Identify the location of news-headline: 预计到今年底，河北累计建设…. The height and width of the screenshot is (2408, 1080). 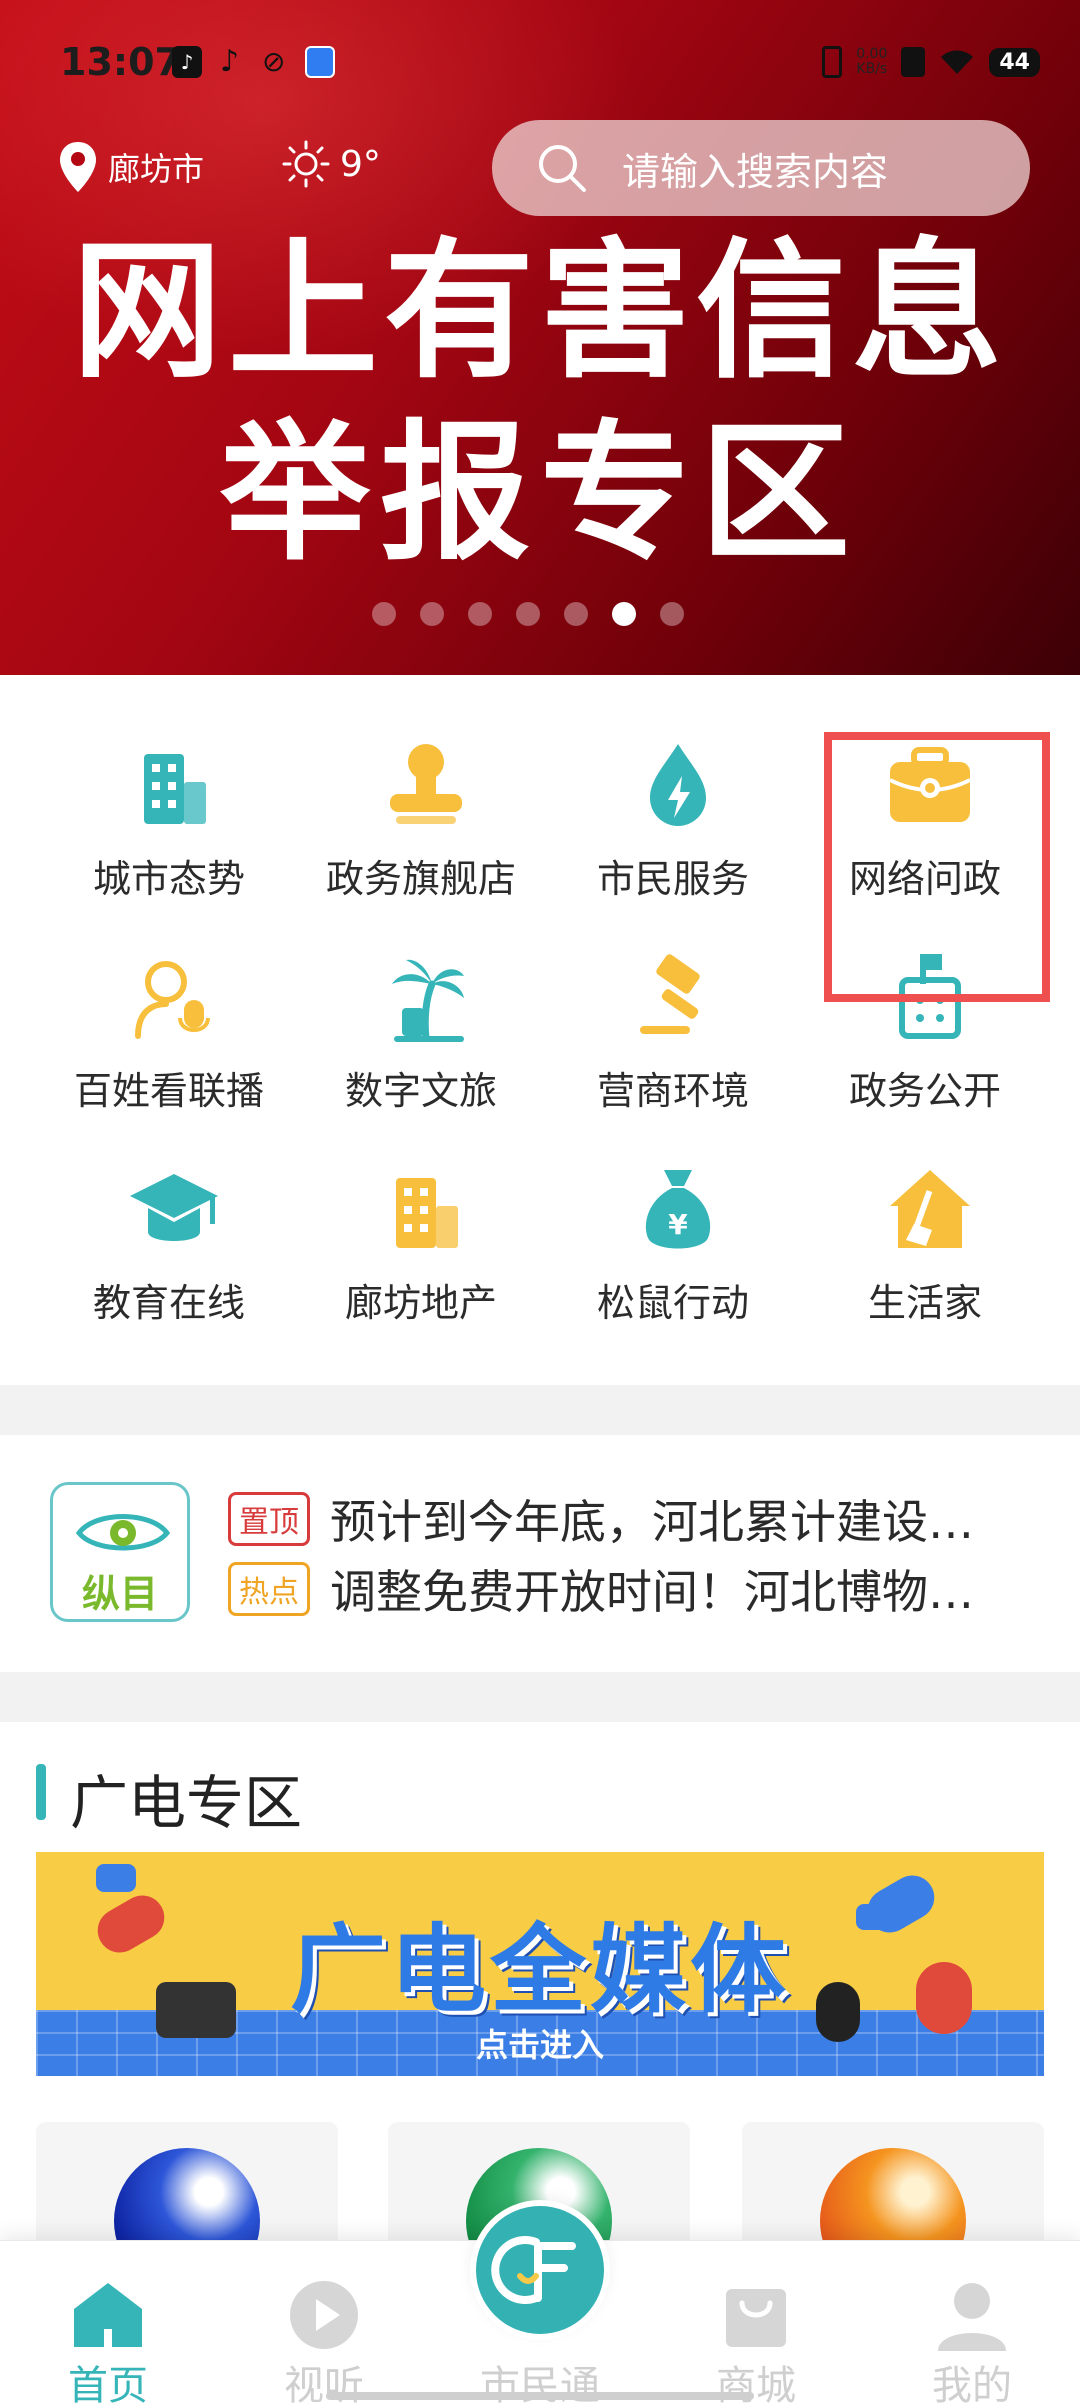
(652, 1522).